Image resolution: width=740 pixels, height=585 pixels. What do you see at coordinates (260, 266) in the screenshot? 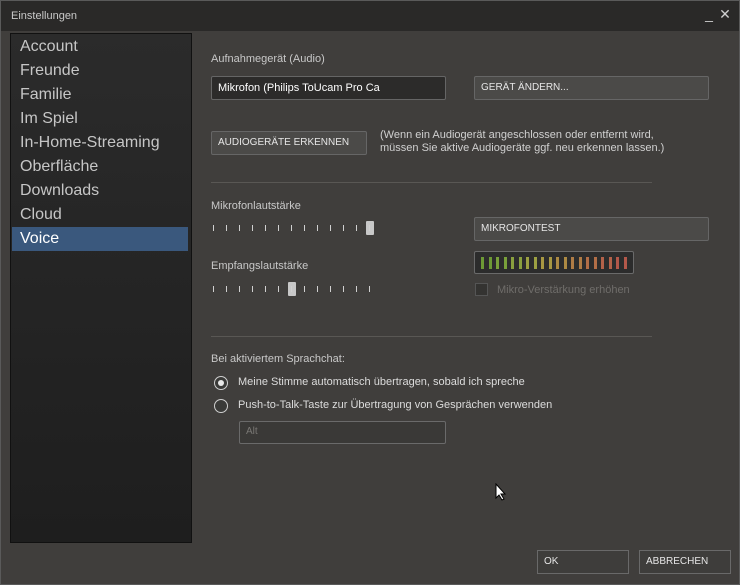
I see `receive-volume-label: Empfangslautstärke` at bounding box center [260, 266].